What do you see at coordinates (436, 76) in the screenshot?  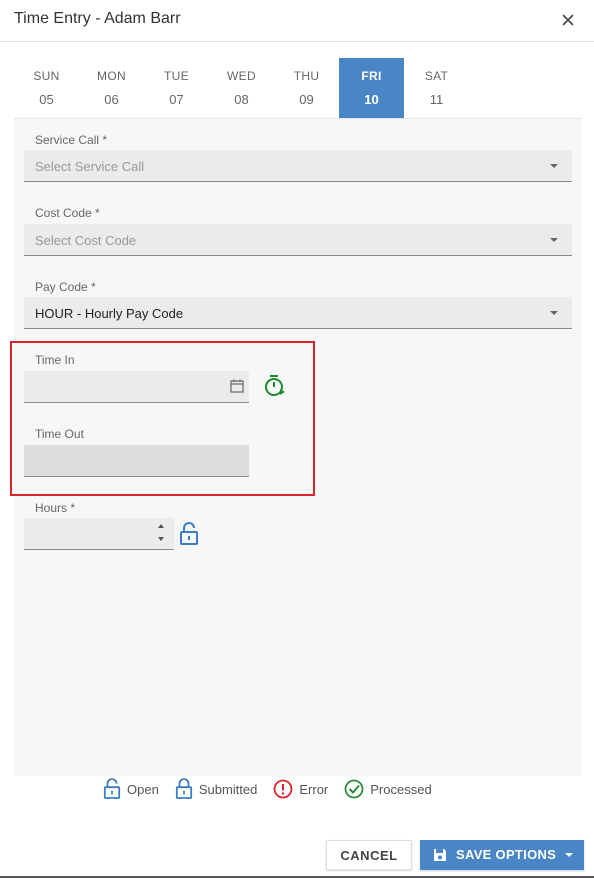 I see `day-name: SAT` at bounding box center [436, 76].